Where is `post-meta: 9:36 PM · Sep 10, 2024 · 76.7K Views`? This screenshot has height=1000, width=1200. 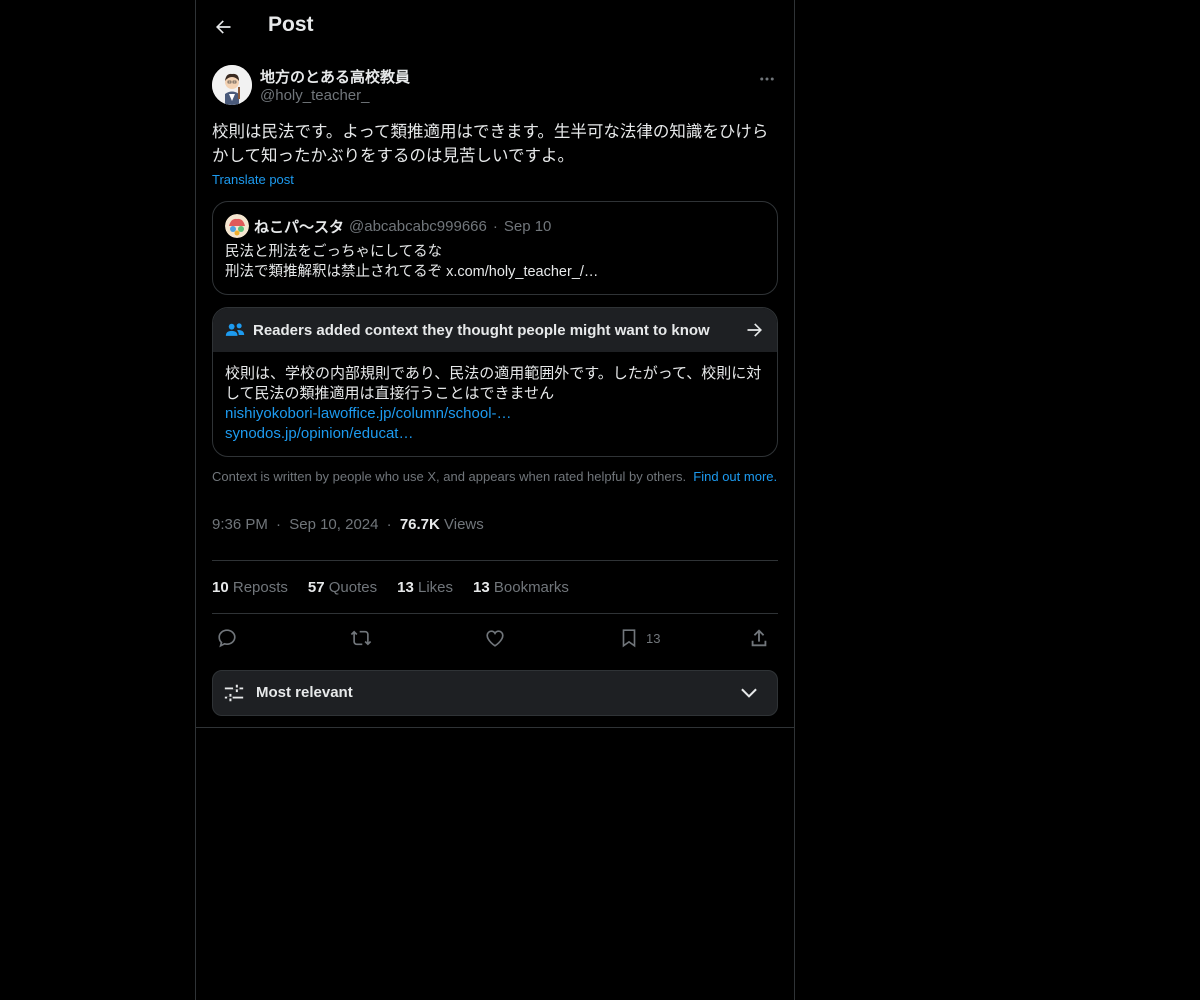 post-meta: 9:36 PM · Sep 10, 2024 · 76.7K Views is located at coordinates (495, 538).